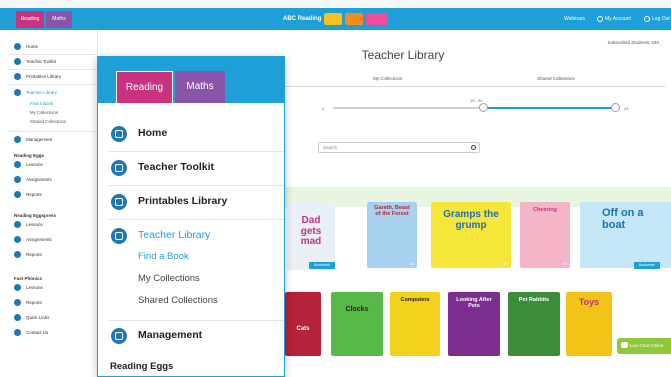 The width and height of the screenshot is (671, 377). I want to click on sidebar-item-label: Management, so click(39, 139).